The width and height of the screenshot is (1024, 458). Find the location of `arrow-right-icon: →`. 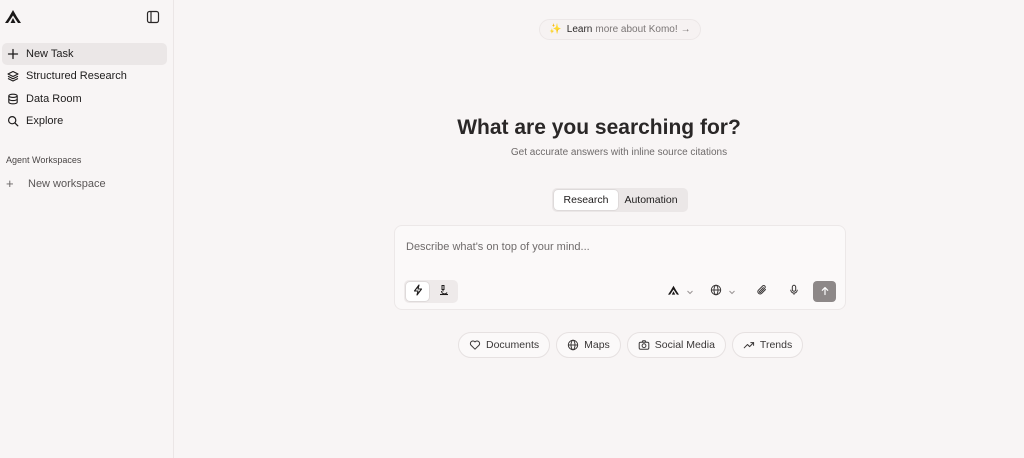

arrow-right-icon: → is located at coordinates (685, 29).